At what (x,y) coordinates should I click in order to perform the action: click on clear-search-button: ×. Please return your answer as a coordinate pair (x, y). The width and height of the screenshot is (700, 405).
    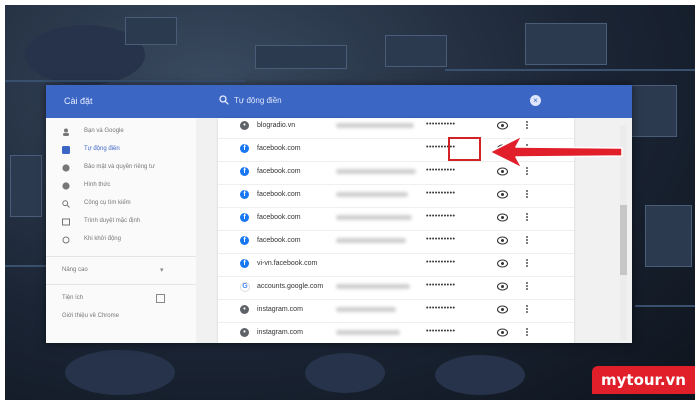
    Looking at the image, I should click on (535, 100).